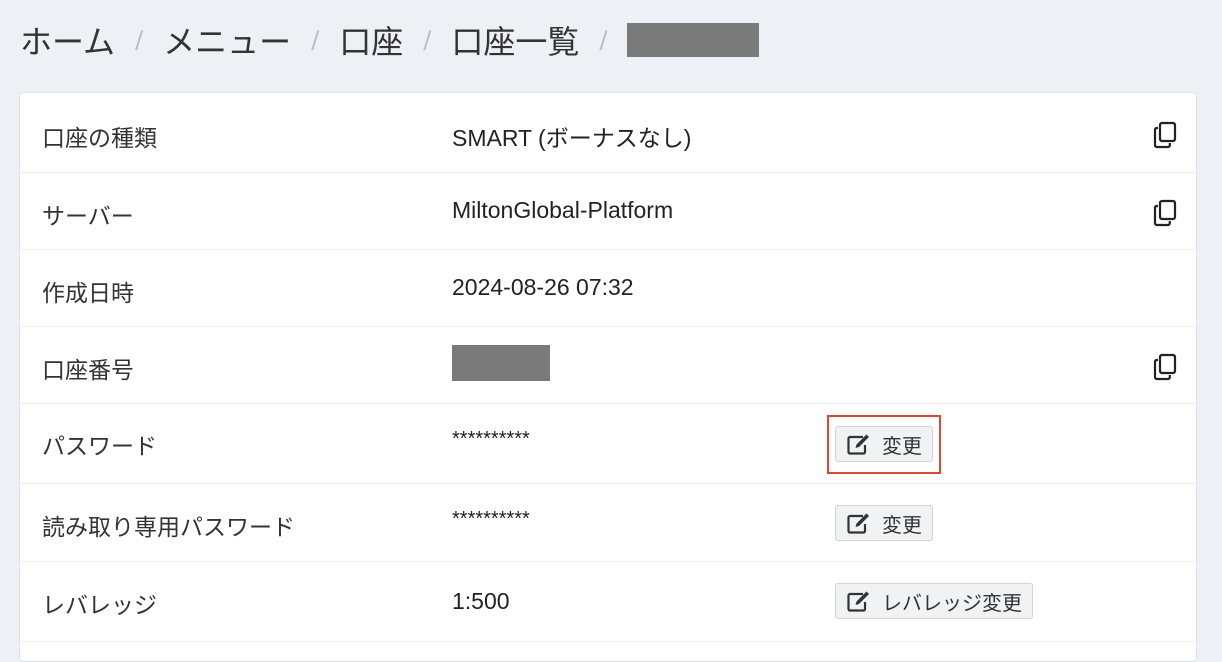 The image size is (1222, 662). Describe the element at coordinates (88, 294) in the screenshot. I see `created-at-label: 作成日時` at that location.